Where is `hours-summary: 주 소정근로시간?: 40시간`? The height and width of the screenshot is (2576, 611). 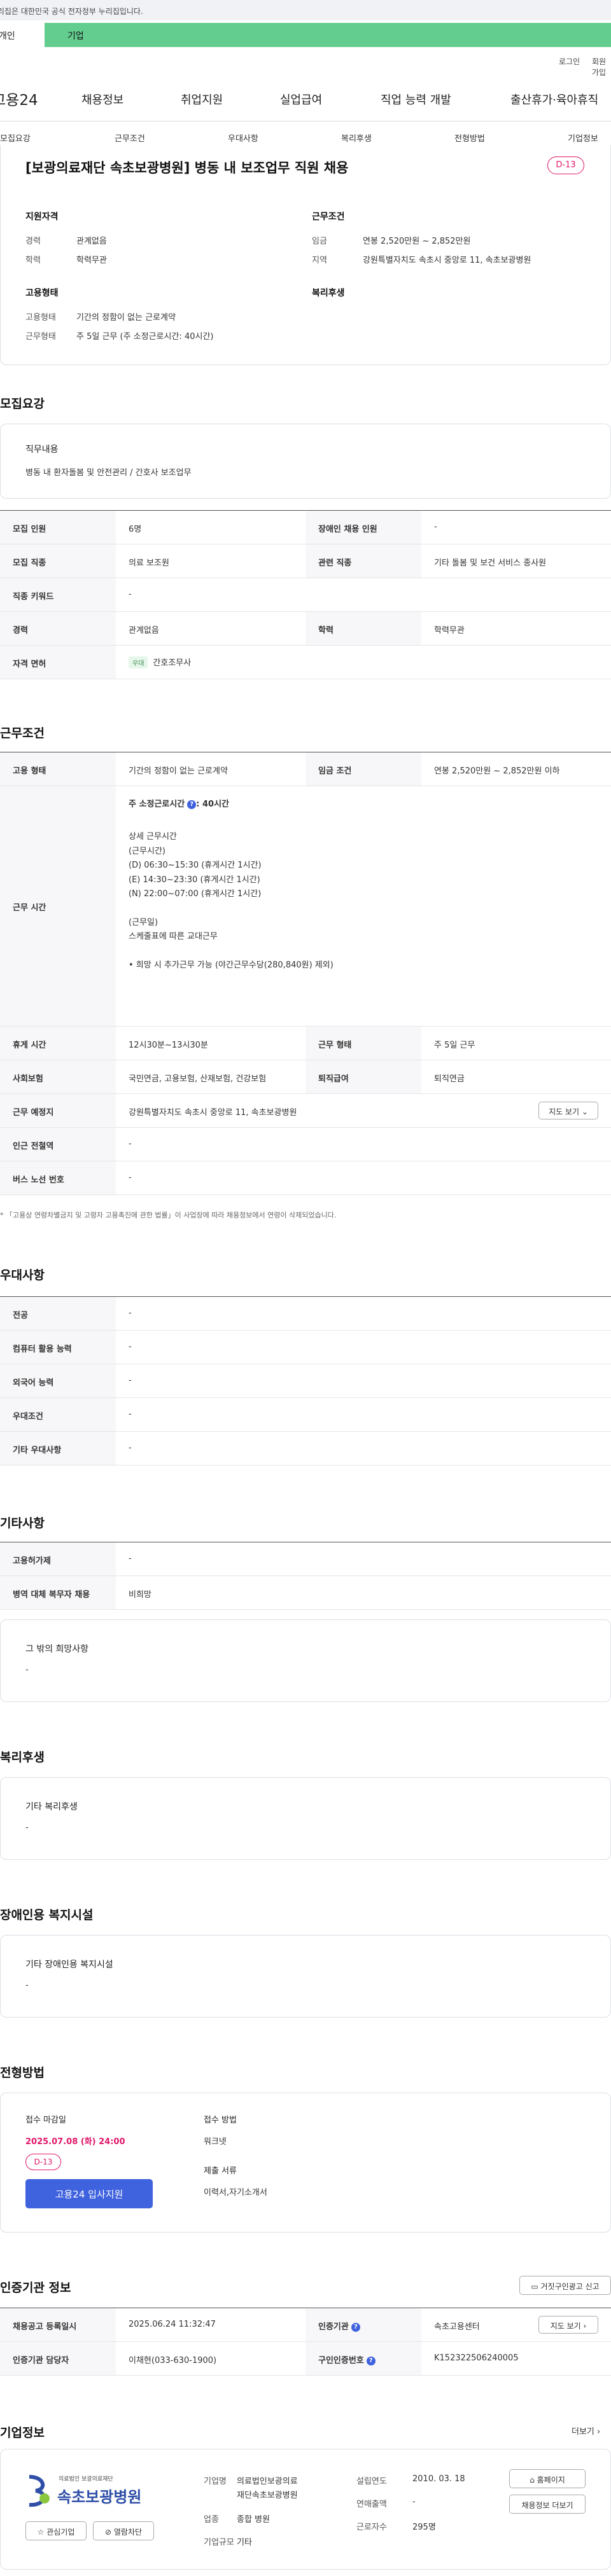 hours-summary: 주 소정근로시간?: 40시간 is located at coordinates (179, 803).